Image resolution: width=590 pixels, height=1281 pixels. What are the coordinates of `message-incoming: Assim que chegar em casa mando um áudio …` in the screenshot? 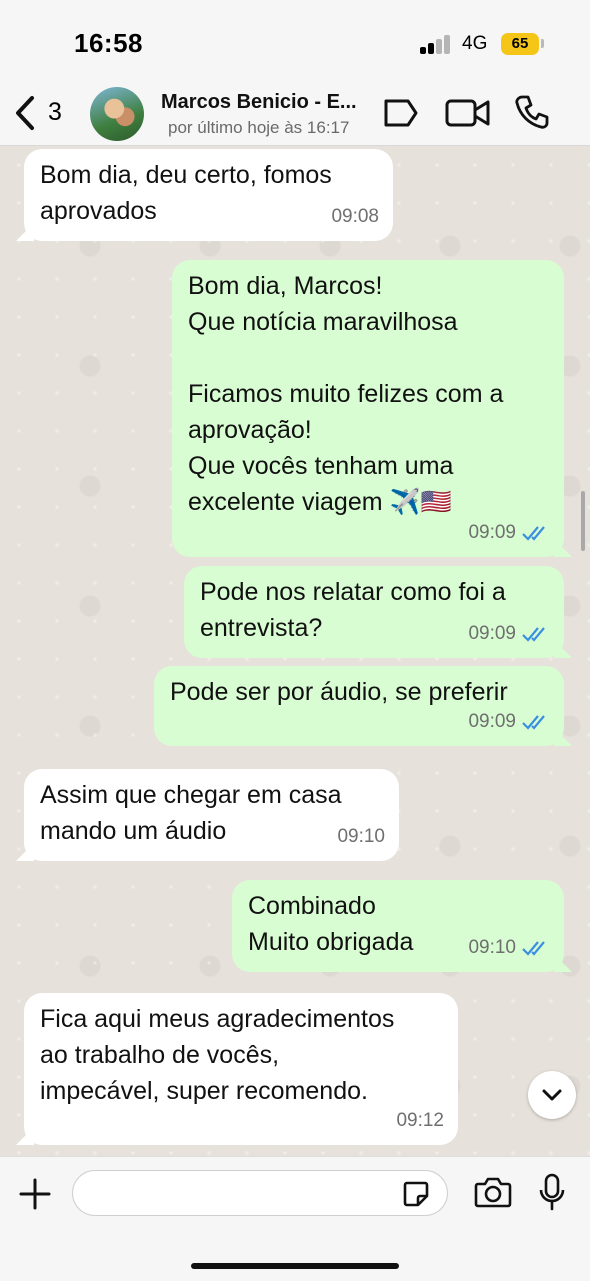 It's located at (211, 815).